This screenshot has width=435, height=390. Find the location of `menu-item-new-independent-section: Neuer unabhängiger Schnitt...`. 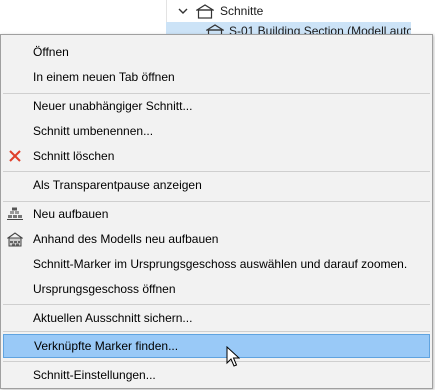

menu-item-new-independent-section: Neuer unabhängiger Schnitt... is located at coordinates (216, 106).